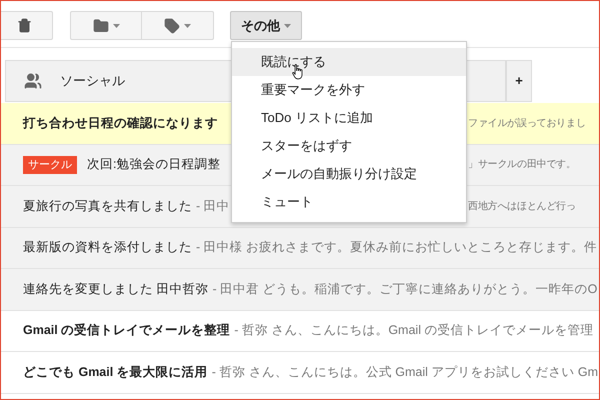 This screenshot has width=600, height=400. I want to click on label-tag: サークル, so click(50, 165).